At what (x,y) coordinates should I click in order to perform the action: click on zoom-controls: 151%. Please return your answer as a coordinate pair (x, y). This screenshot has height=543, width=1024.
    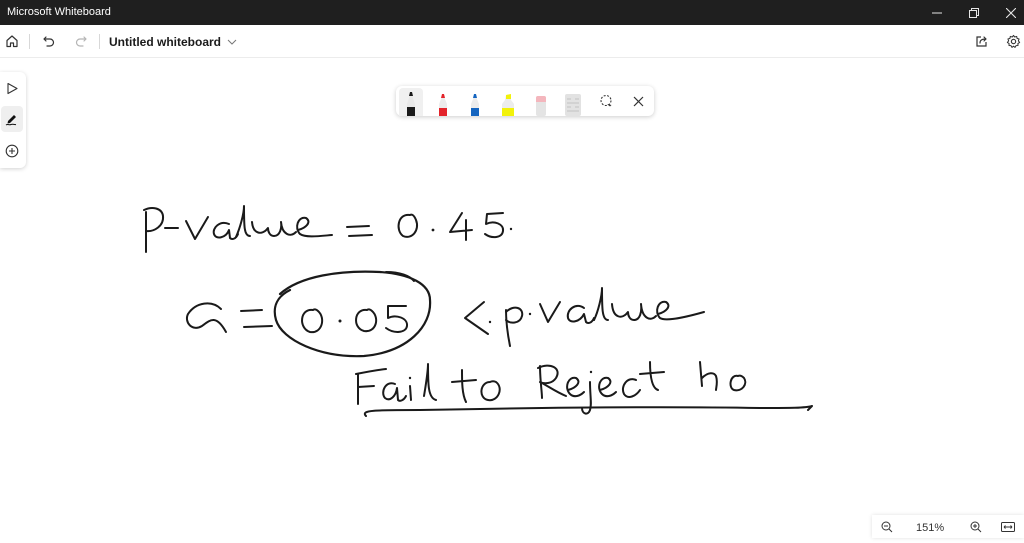
    Looking at the image, I should click on (948, 526).